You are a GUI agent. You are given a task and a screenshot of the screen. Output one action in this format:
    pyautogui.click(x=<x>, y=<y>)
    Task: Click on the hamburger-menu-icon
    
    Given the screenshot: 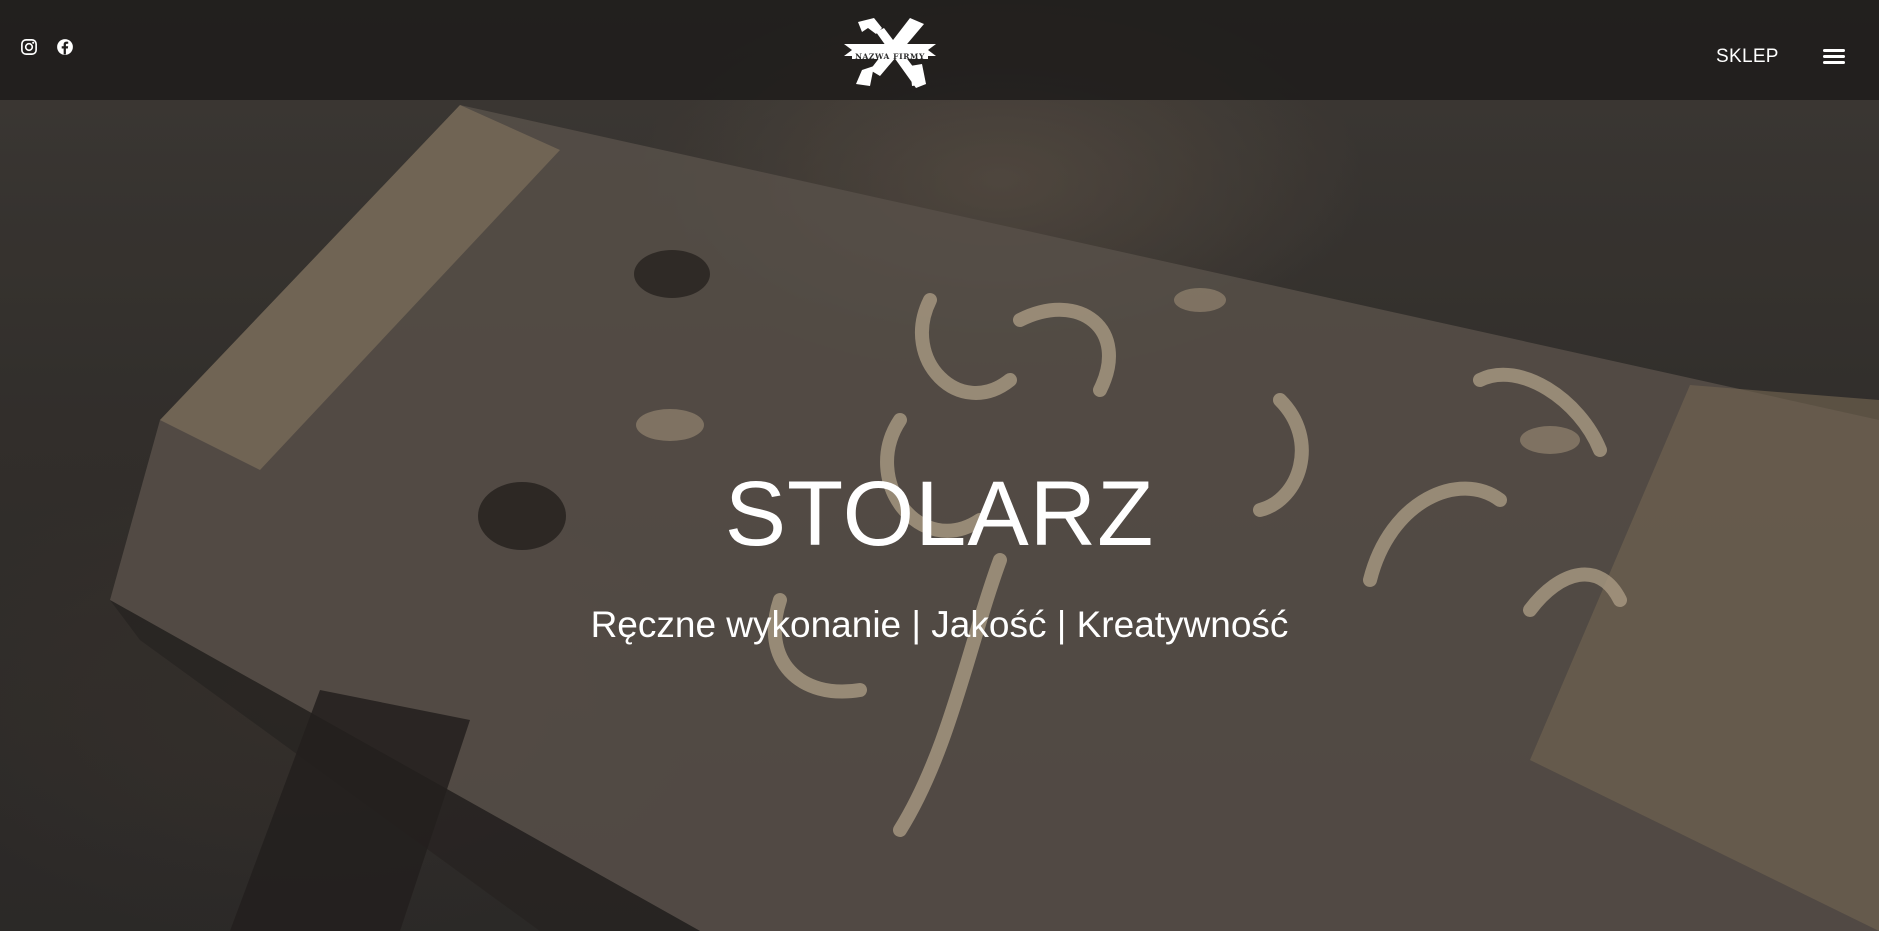 What is the action you would take?
    pyautogui.click(x=1835, y=56)
    